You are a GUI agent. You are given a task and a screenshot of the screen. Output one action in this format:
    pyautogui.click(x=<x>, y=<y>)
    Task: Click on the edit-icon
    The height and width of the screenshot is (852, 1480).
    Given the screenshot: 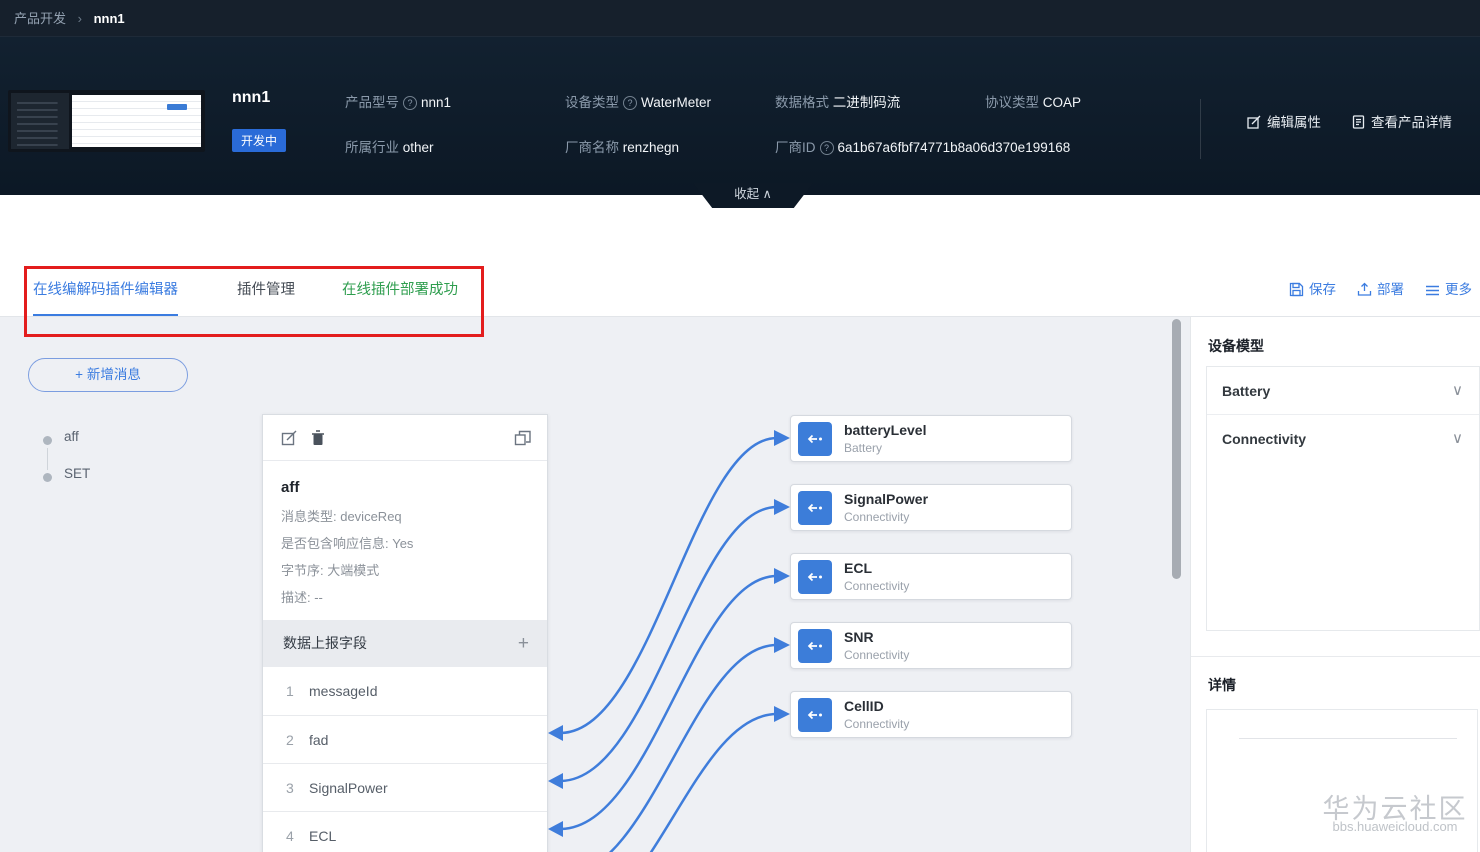 What is the action you would take?
    pyautogui.click(x=1254, y=122)
    